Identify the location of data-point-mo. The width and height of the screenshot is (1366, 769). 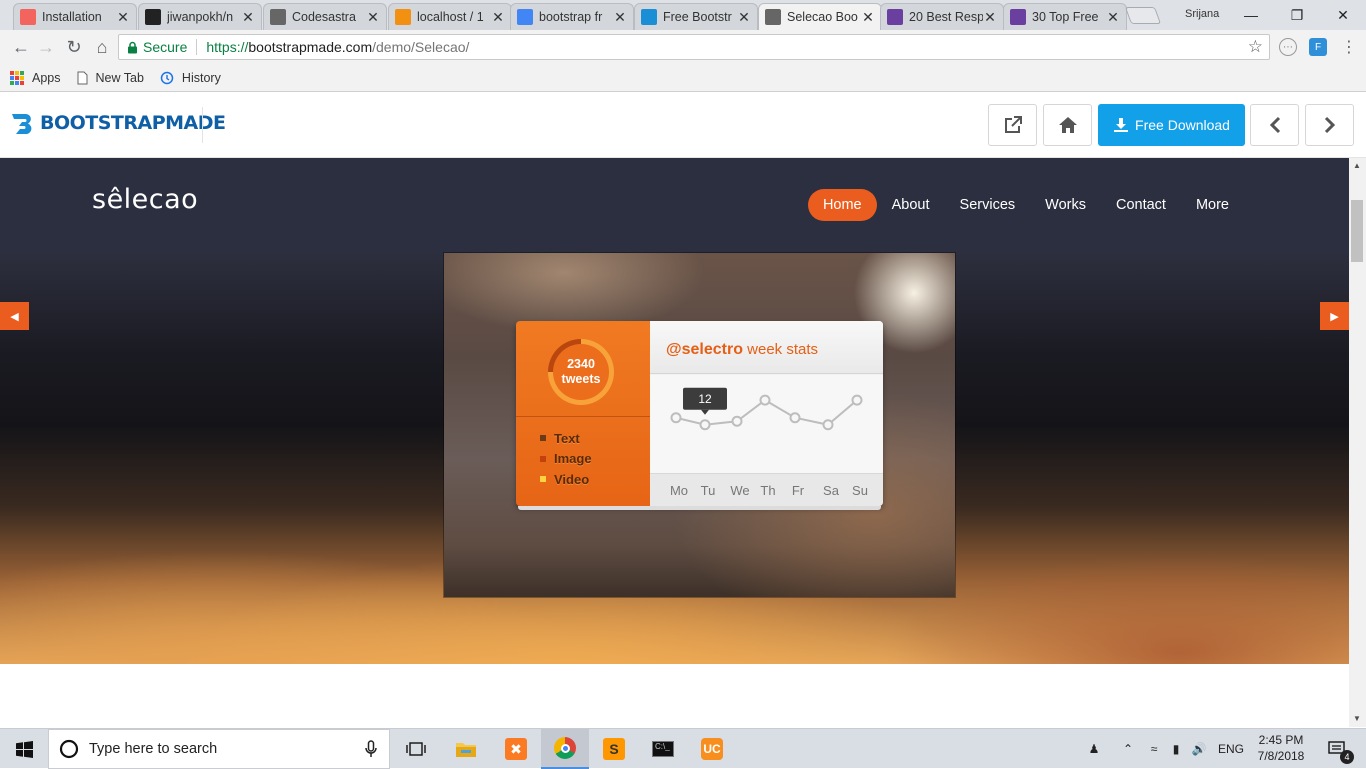
(676, 418).